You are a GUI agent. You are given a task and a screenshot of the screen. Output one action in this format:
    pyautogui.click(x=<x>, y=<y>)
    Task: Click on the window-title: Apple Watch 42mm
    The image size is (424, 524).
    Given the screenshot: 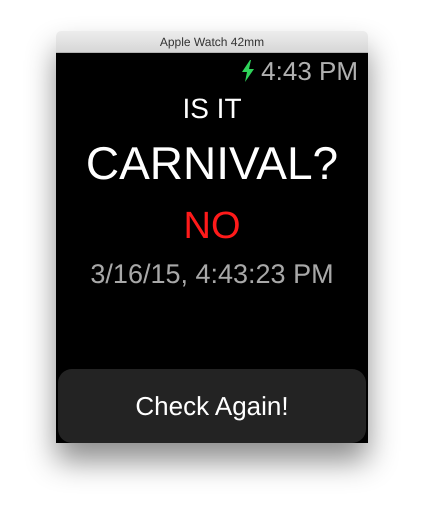 What is the action you would take?
    pyautogui.click(x=212, y=42)
    